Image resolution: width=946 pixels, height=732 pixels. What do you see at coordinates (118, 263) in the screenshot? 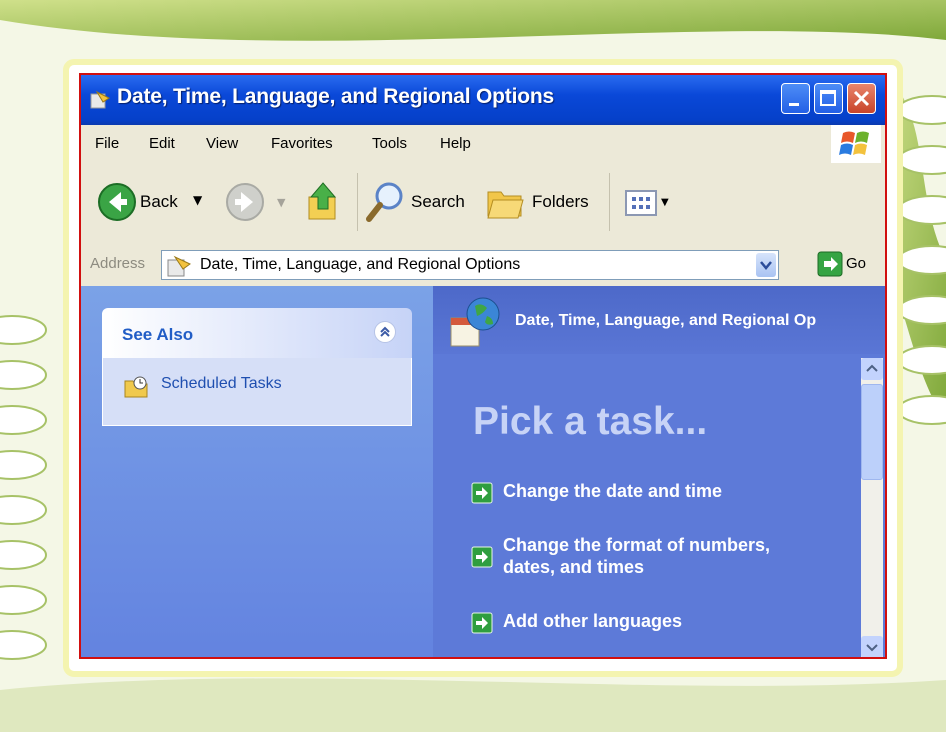
I see `address-label: Address` at bounding box center [118, 263].